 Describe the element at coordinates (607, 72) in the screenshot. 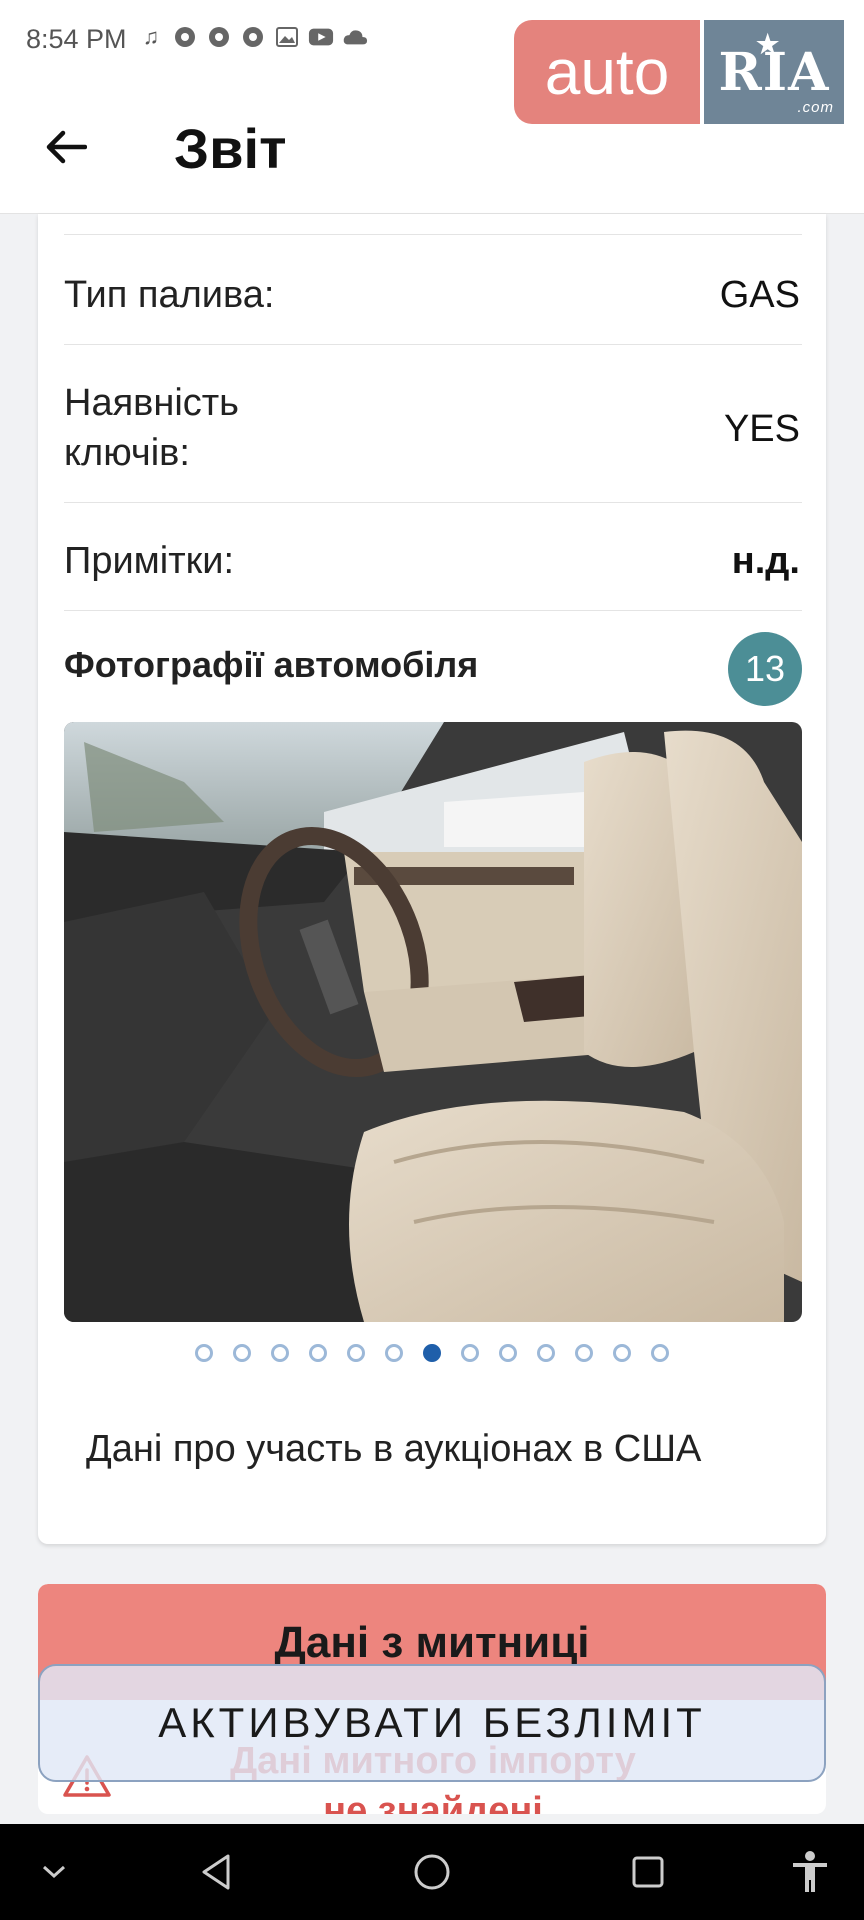

I see `logo-auto-text: auto` at that location.